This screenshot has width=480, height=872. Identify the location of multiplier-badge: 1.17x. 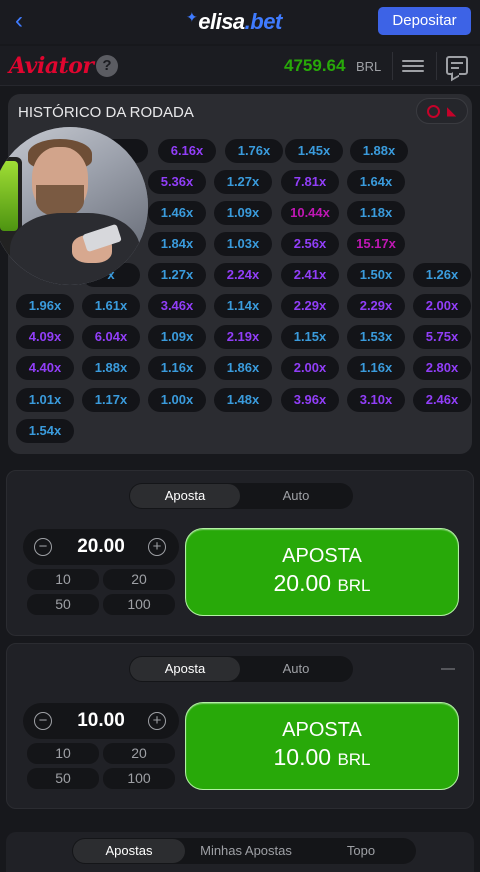
(111, 400).